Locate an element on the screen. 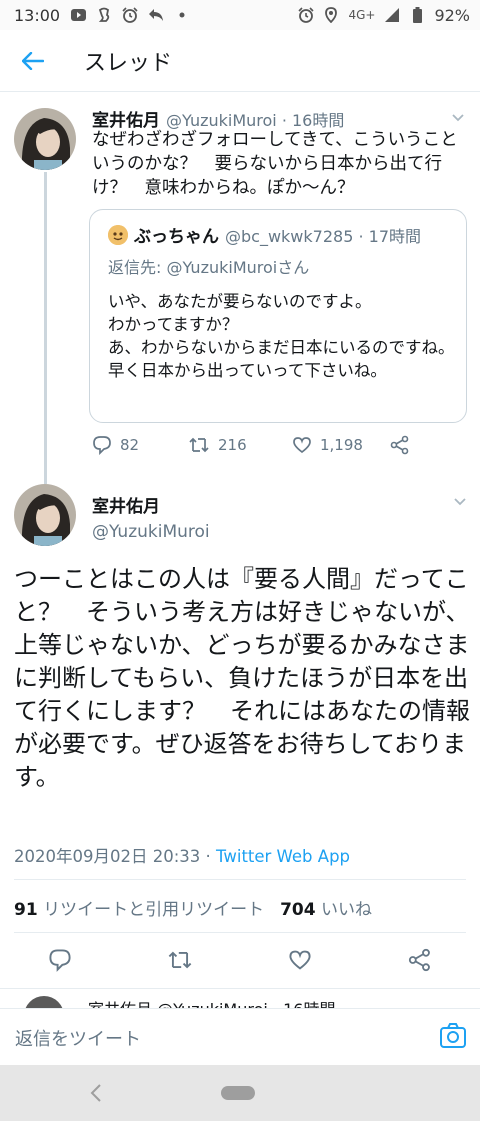 Image resolution: width=480 pixels, height=1121 pixels. next-tweet-peek: 室井佑月 @YuzukiMuroi · 16時間 is located at coordinates (204, 1002).